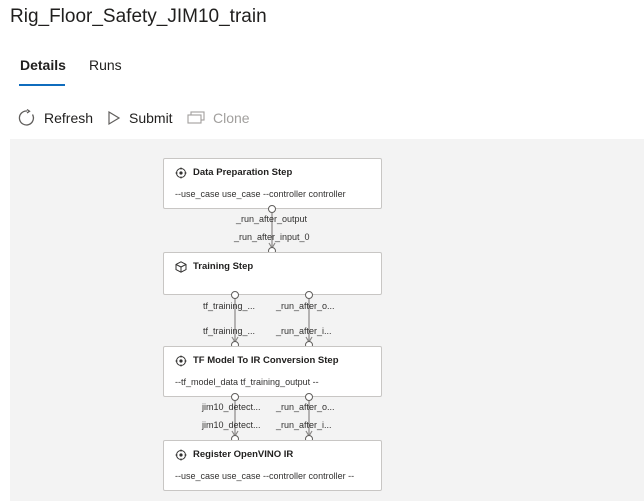 The height and width of the screenshot is (501, 644). I want to click on play-icon, so click(114, 118).